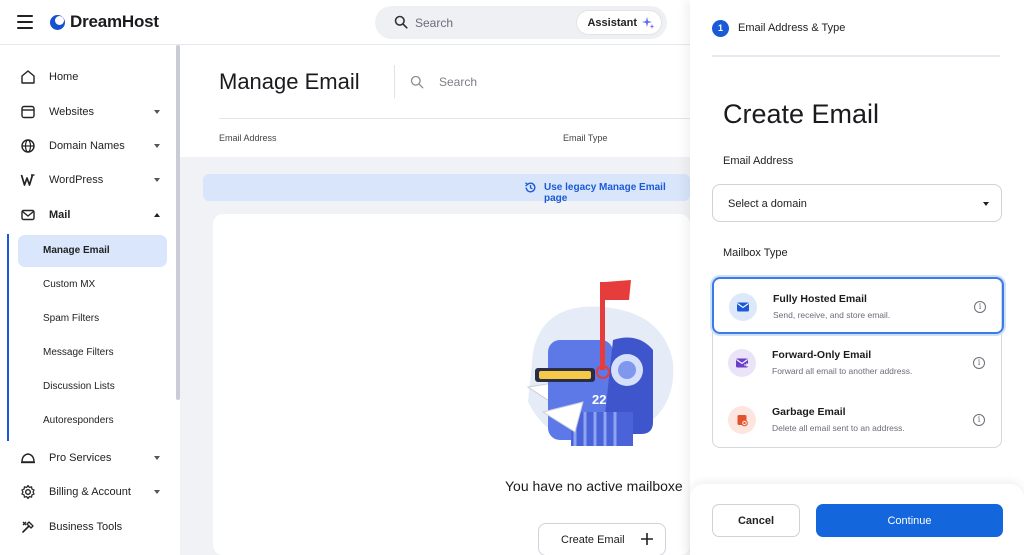 This screenshot has height=555, width=1024. I want to click on create-email-button: Create Email, so click(602, 539).